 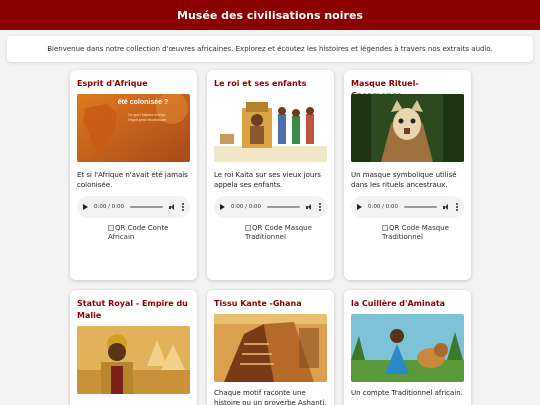 I want to click on royal-statue-illustration, so click(x=133, y=360).